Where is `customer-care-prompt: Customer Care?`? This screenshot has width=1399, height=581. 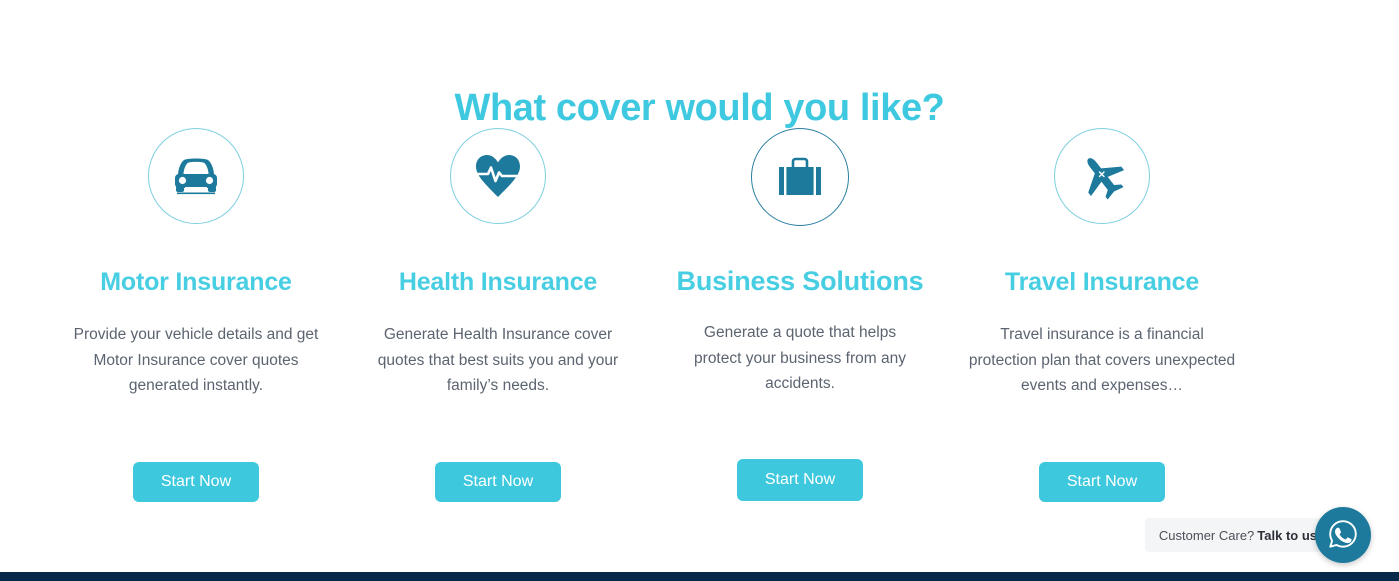 customer-care-prompt: Customer Care? is located at coordinates (1206, 535).